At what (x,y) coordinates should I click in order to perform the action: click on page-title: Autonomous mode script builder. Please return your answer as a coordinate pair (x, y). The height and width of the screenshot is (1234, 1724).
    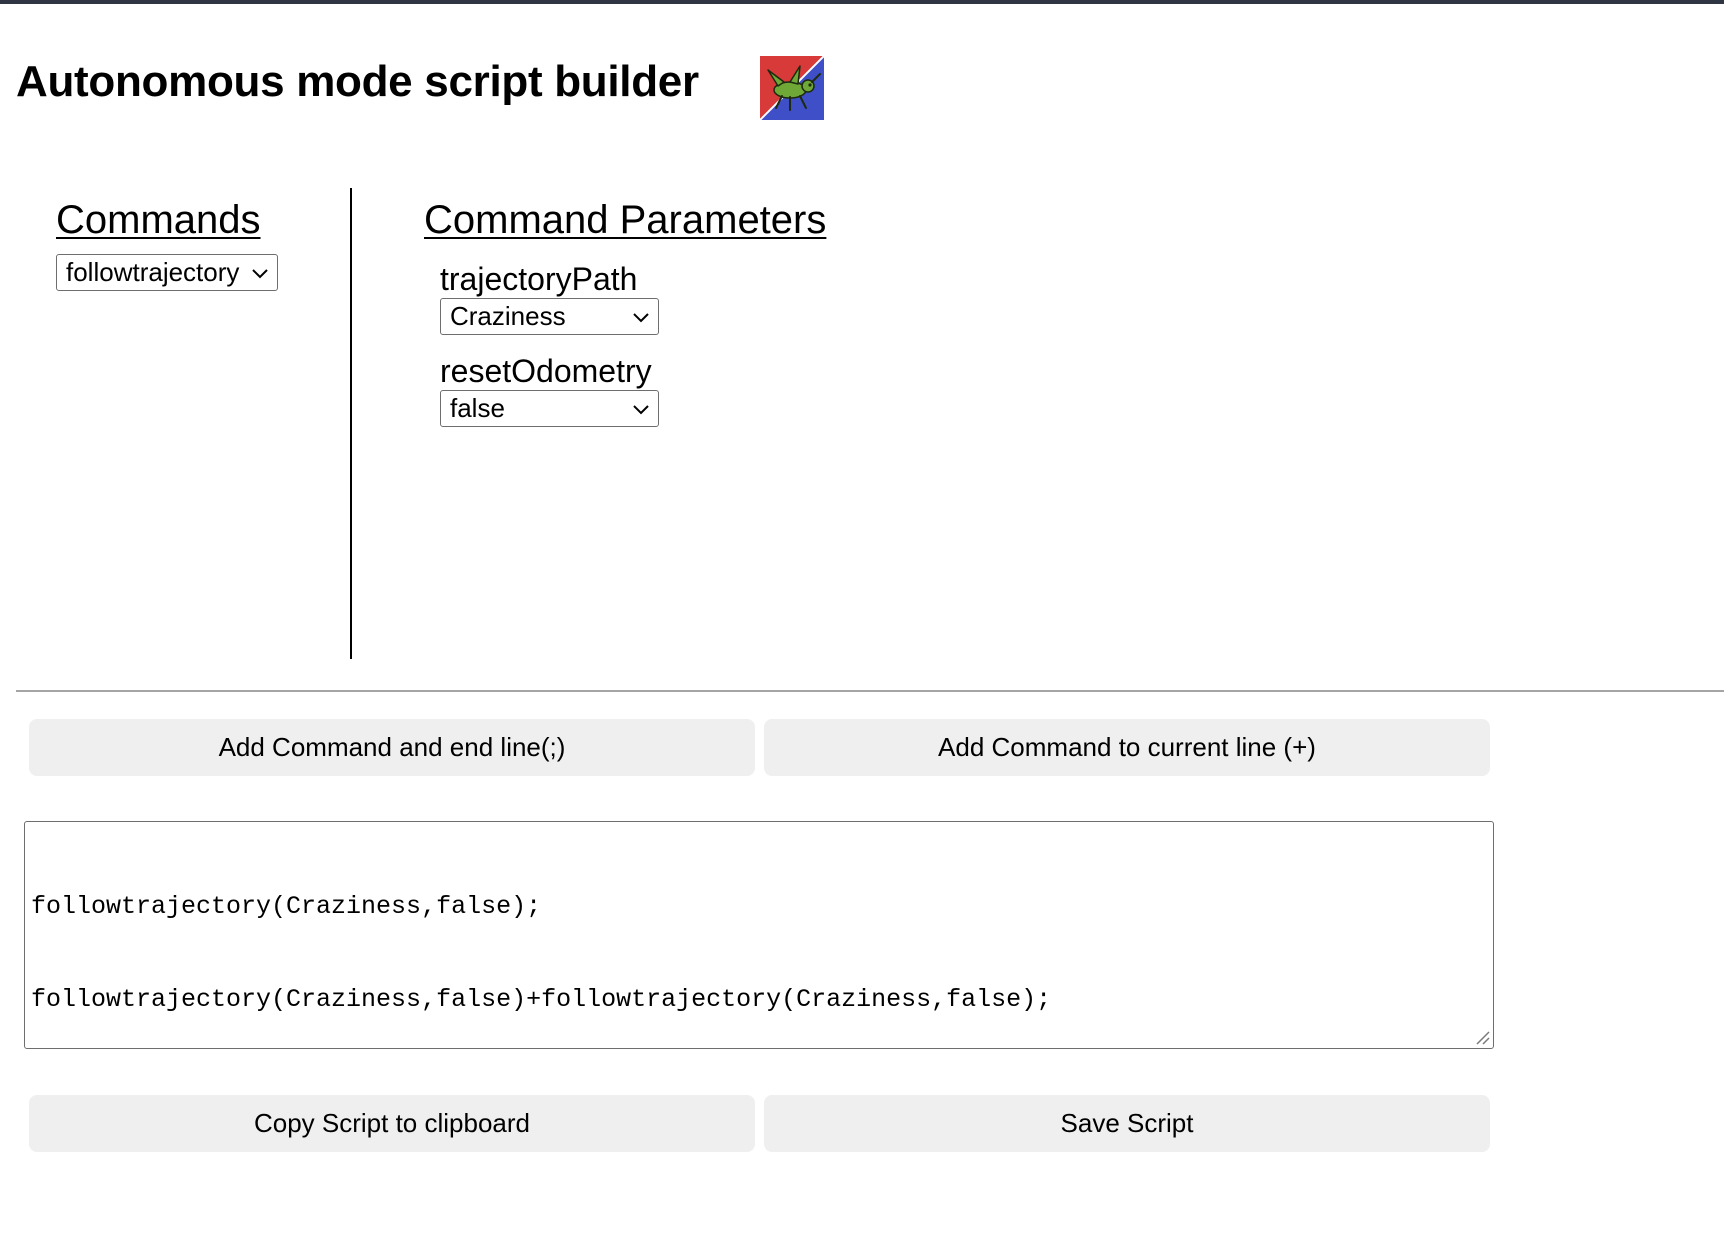
    Looking at the image, I should click on (357, 81).